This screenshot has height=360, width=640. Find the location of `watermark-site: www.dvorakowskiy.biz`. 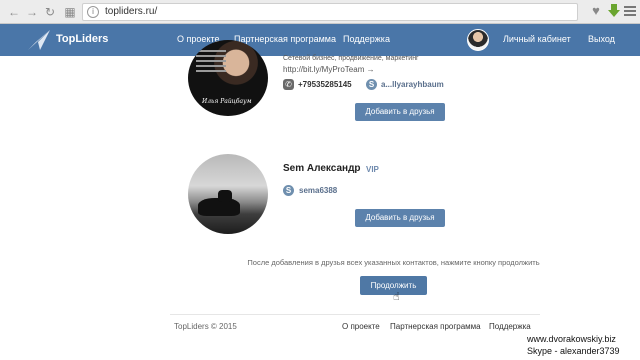

watermark-site: www.dvorakowskiy.biz is located at coordinates (571, 339).